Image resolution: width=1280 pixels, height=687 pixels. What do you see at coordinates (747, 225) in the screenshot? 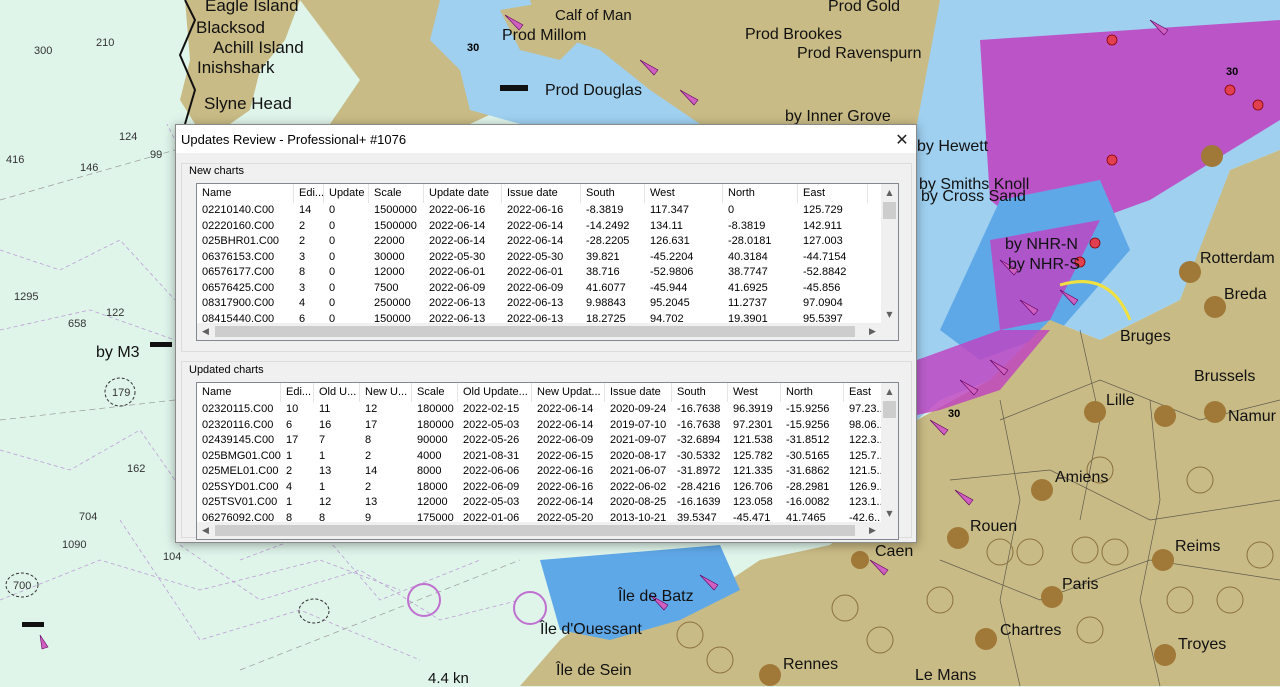
I see `table-cell: -8.3819` at bounding box center [747, 225].